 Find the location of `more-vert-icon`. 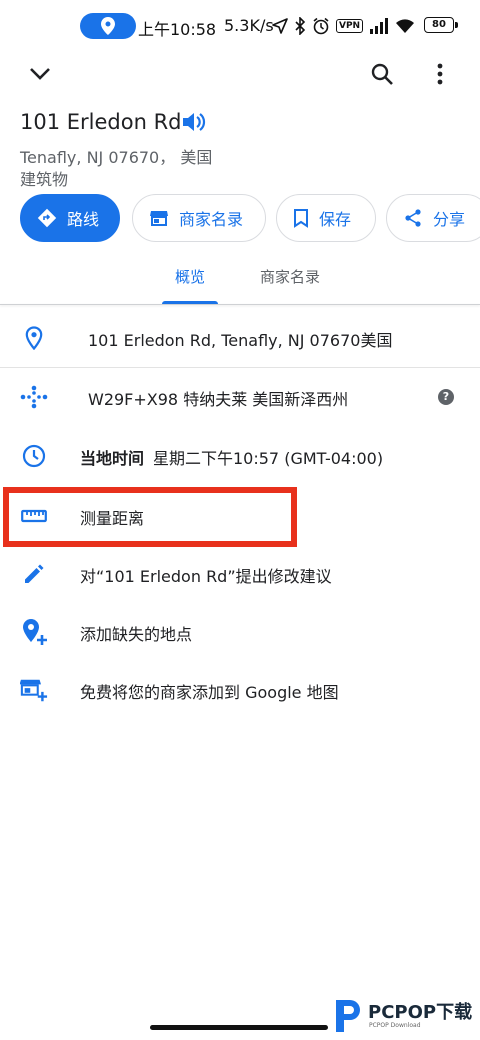

more-vert-icon is located at coordinates (440, 74).